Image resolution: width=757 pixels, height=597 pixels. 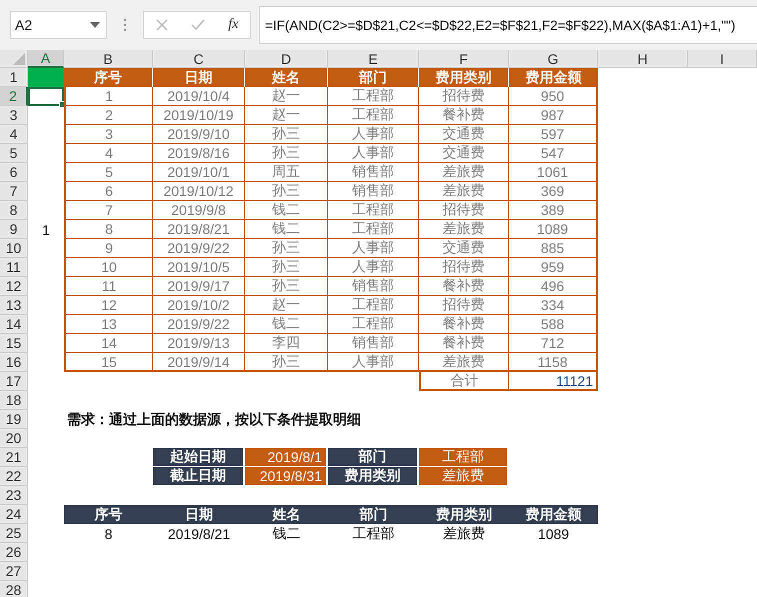 I want to click on row-header: 8, so click(x=14, y=210).